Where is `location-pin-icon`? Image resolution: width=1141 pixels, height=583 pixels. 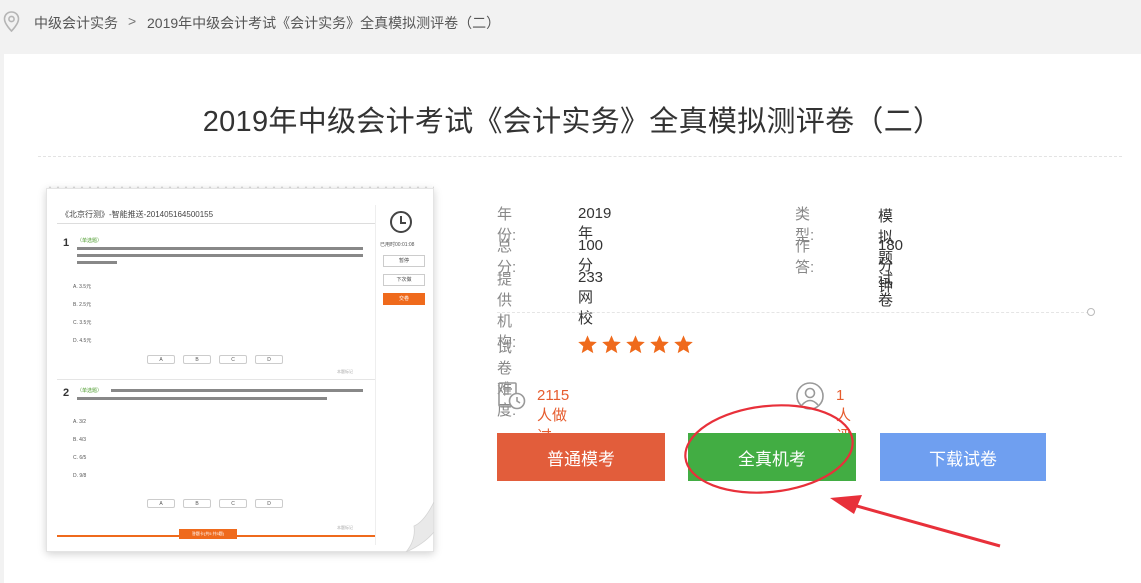 location-pin-icon is located at coordinates (11, 22).